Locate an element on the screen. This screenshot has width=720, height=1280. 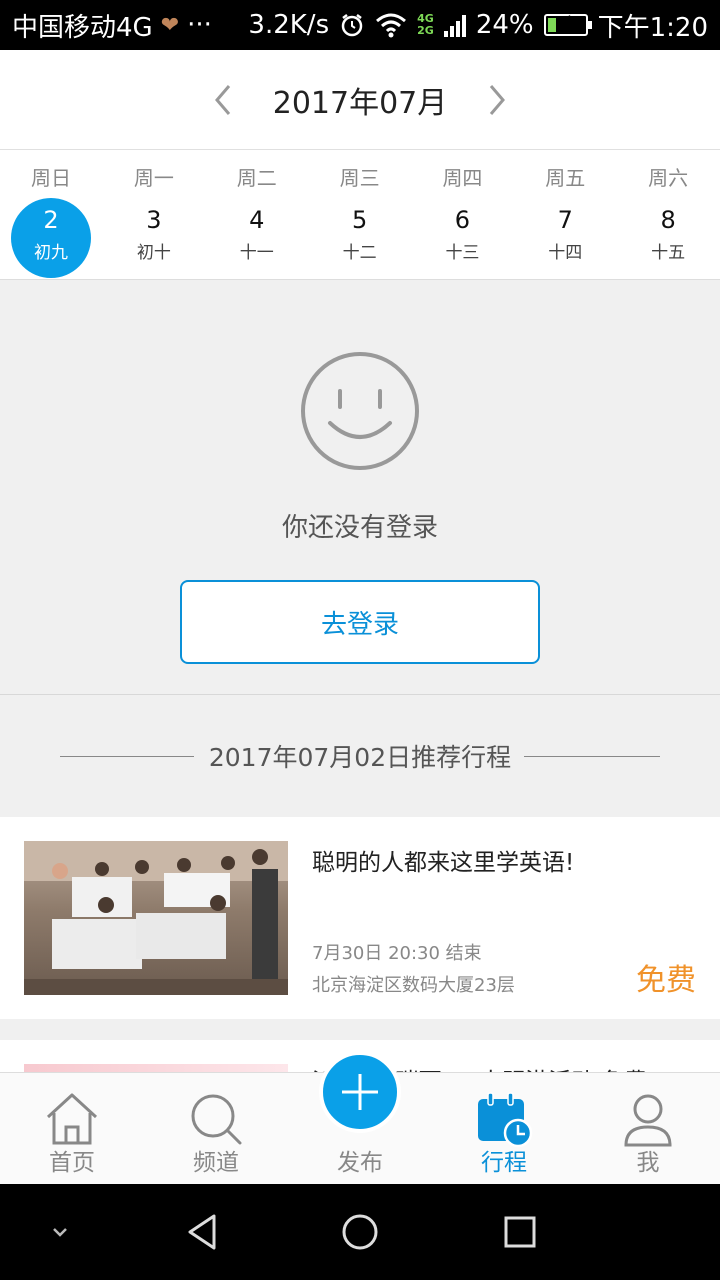
network-speed: 3.2K/s is located at coordinates (289, 25).